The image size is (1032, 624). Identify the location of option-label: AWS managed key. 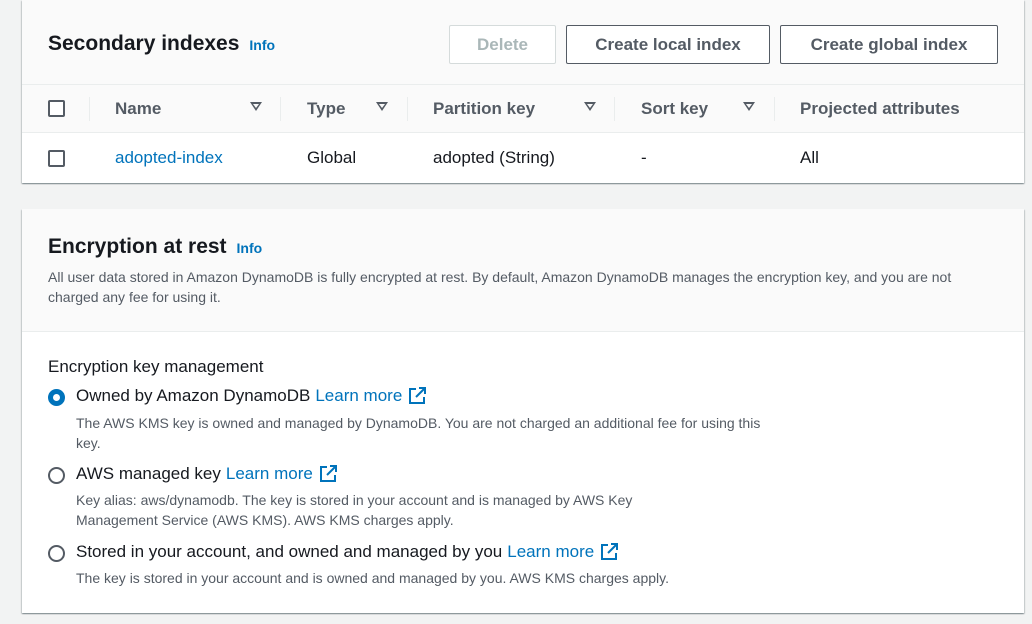
(148, 473).